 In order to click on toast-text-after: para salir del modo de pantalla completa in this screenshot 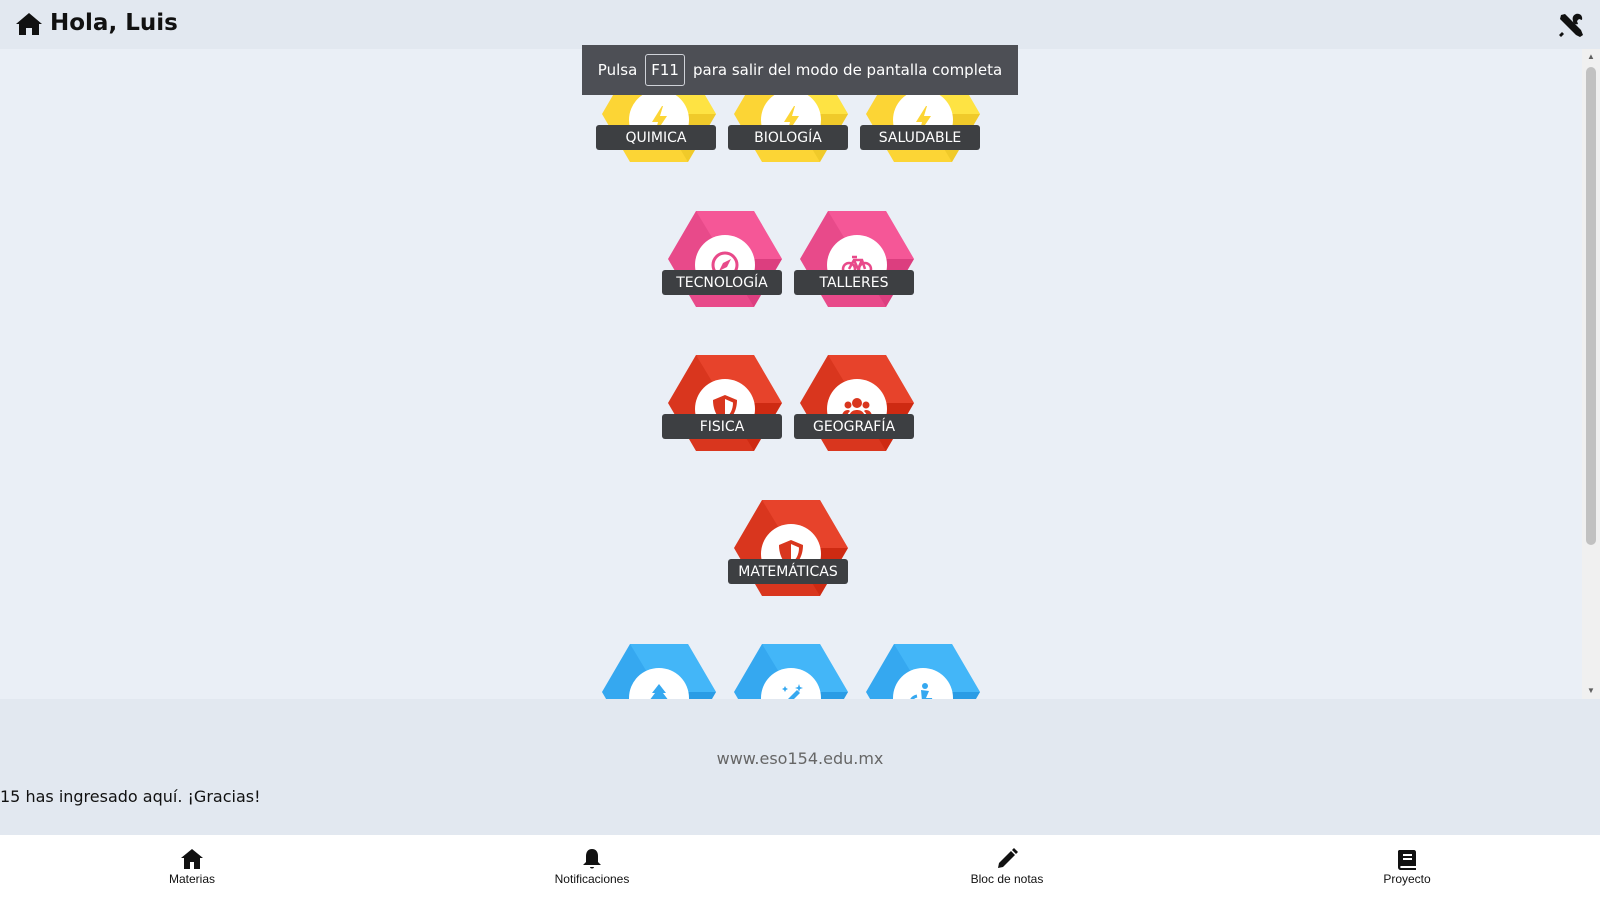, I will do `click(847, 70)`.